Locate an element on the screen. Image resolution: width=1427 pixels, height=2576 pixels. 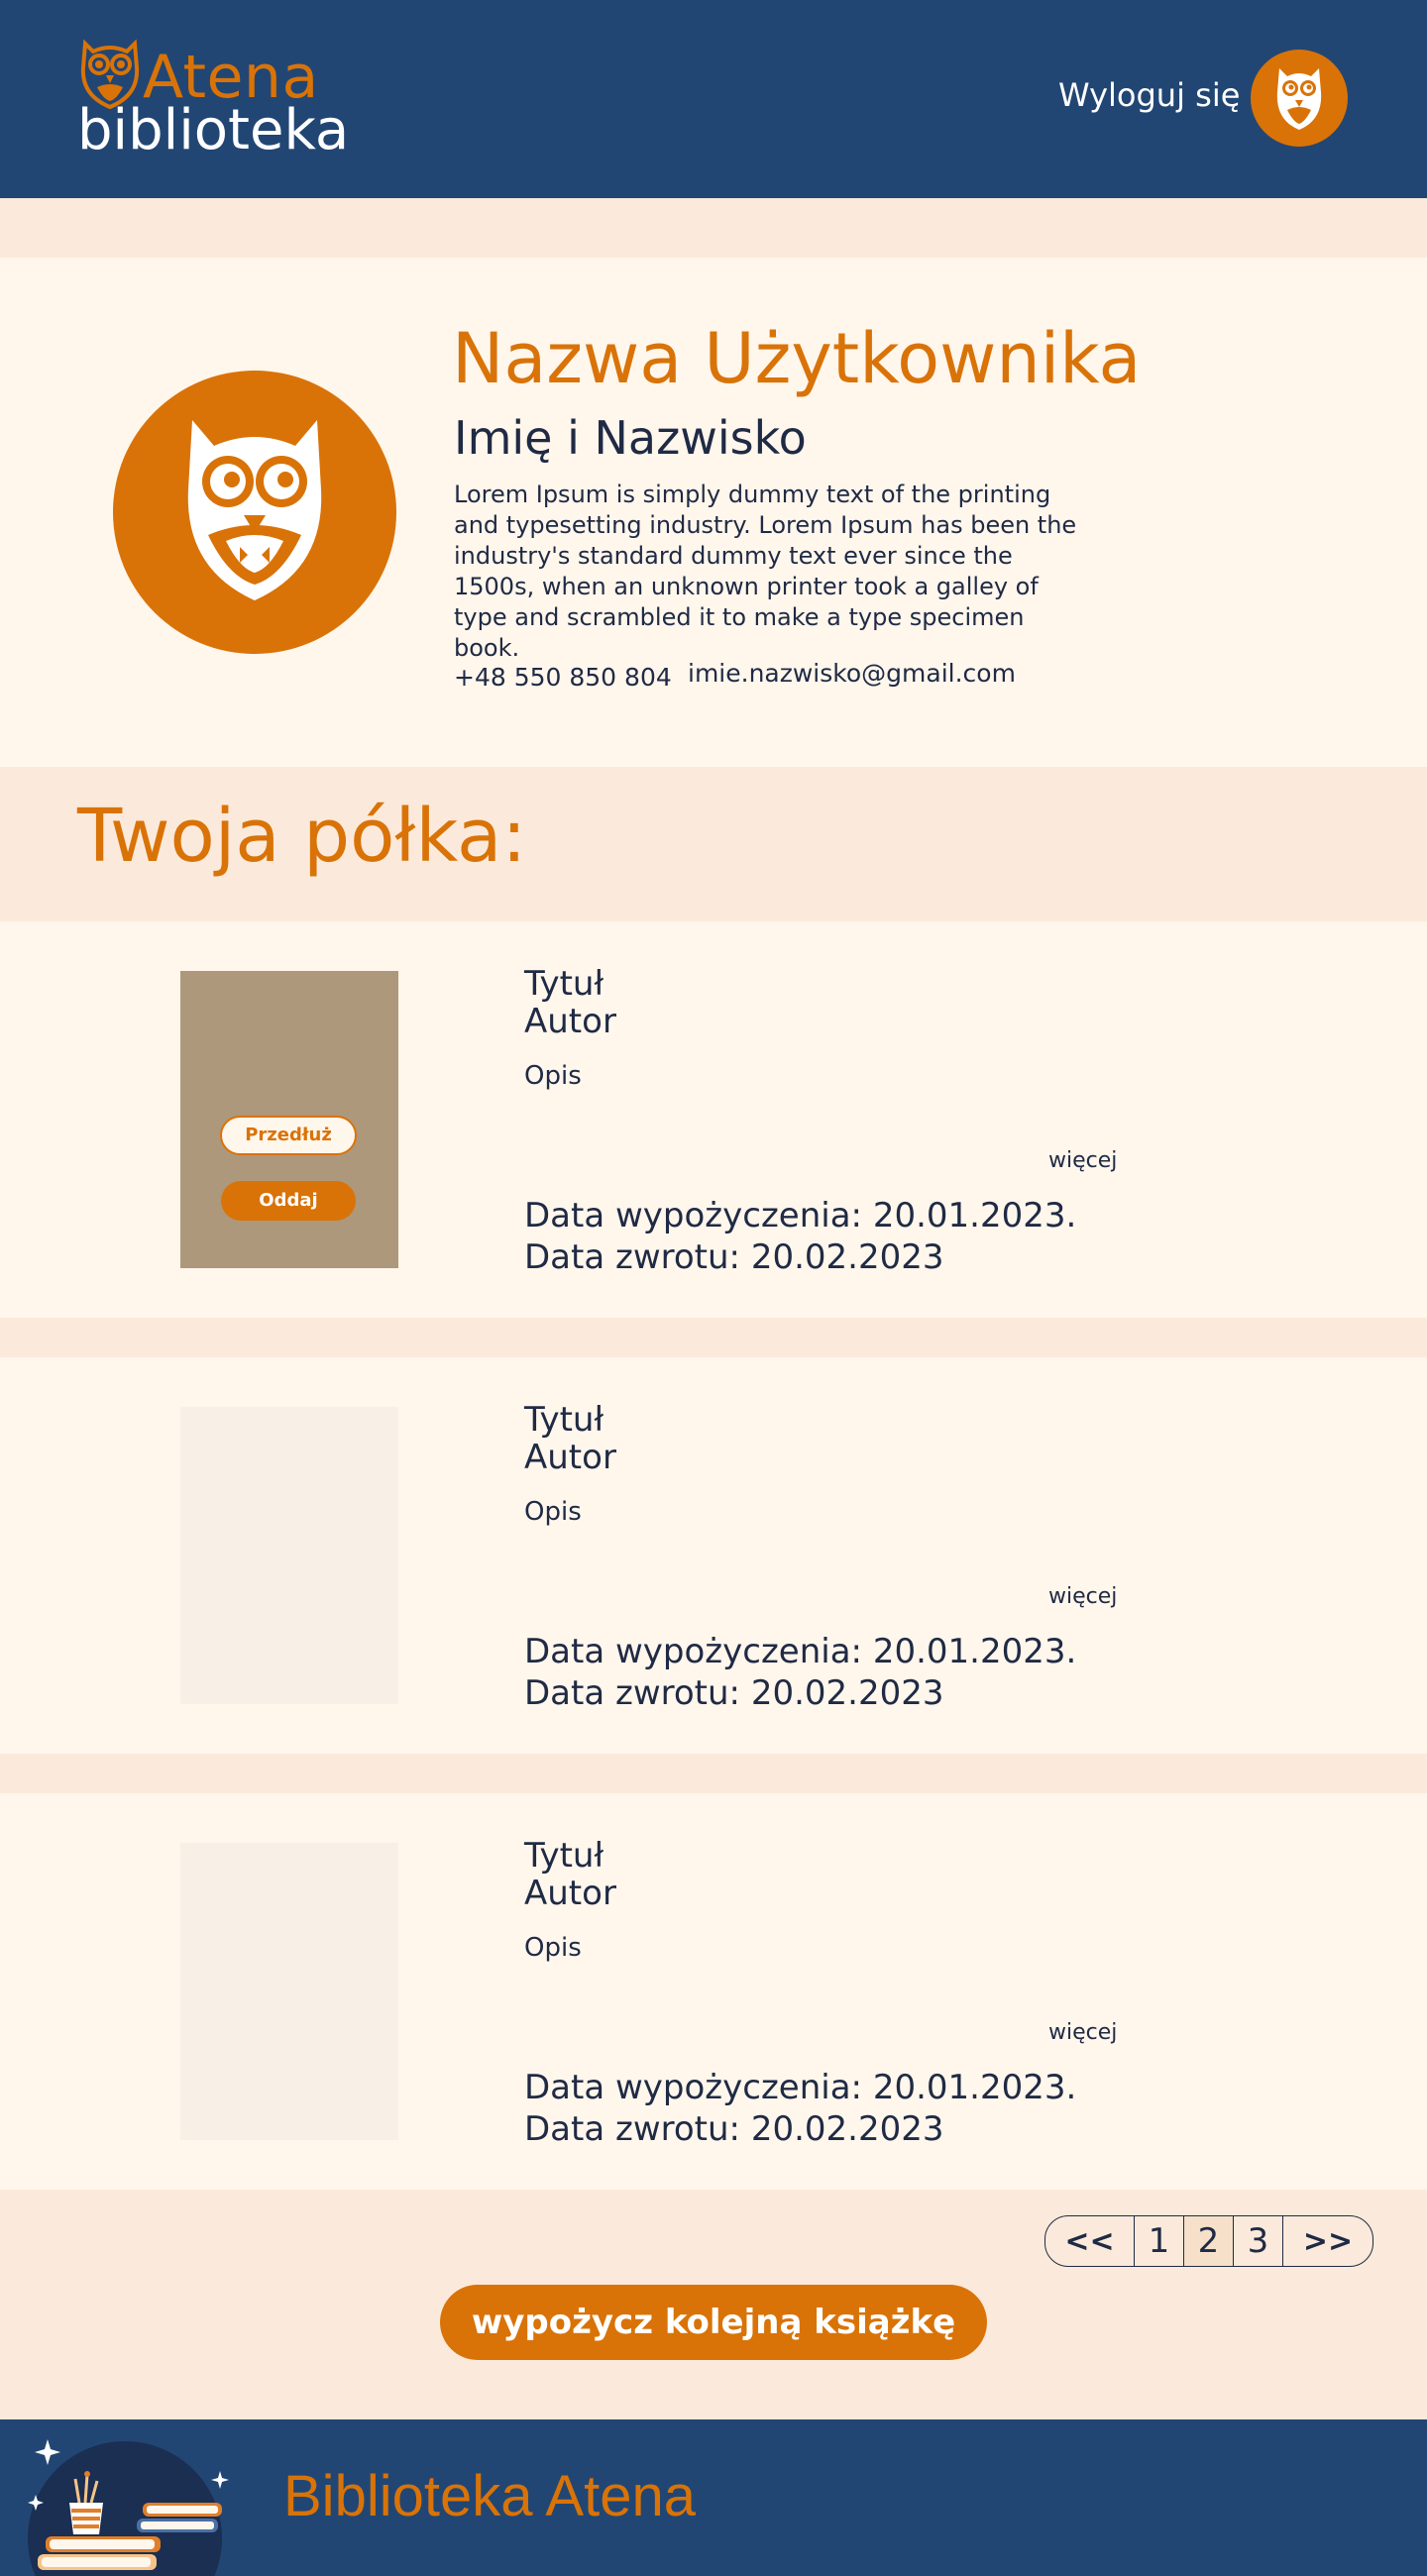
borrow-another-book-button: wypożycz kolejną książkę is located at coordinates (713, 2322).